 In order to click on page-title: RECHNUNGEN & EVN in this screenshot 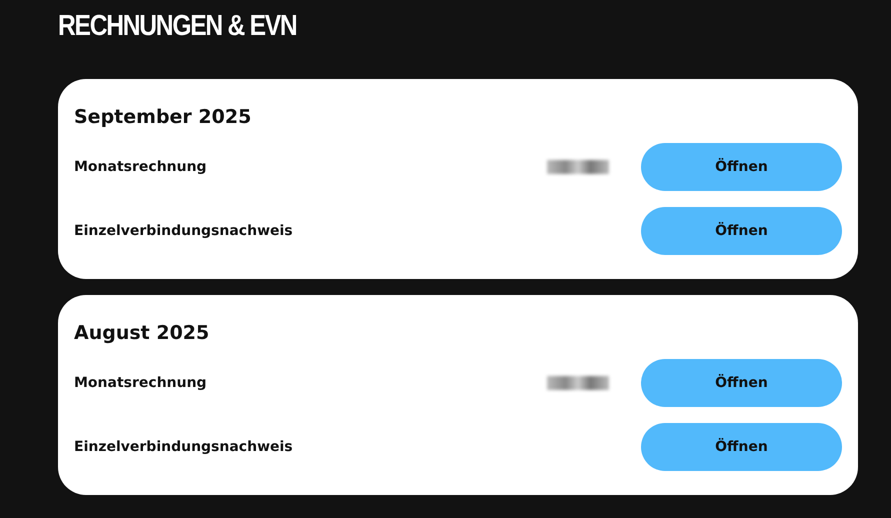, I will do `click(178, 26)`.